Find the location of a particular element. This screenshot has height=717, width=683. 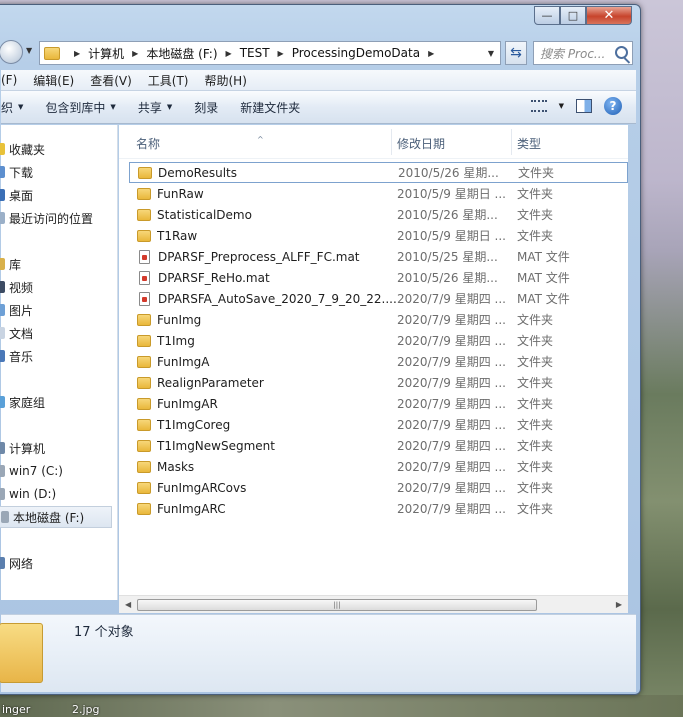

address-dropdown-icon: ▼ is located at coordinates (491, 53).